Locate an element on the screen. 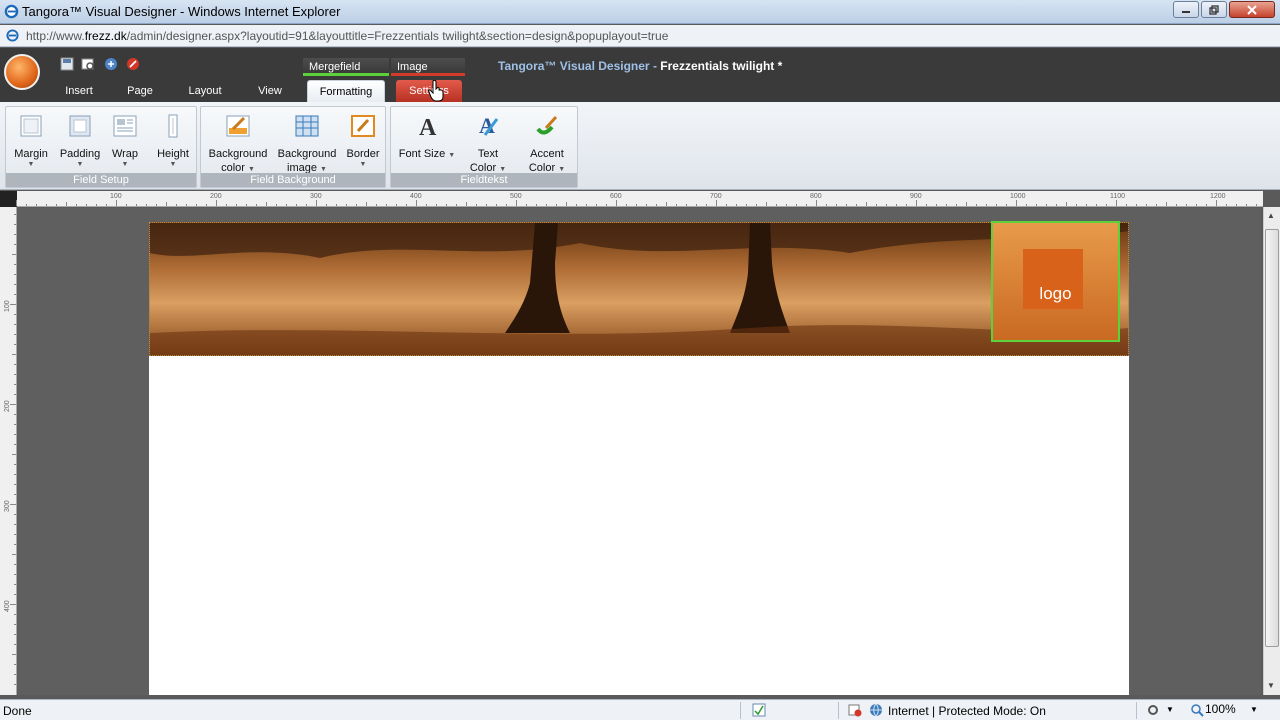 The height and width of the screenshot is (720, 1280). cancel-icon is located at coordinates (133, 64).